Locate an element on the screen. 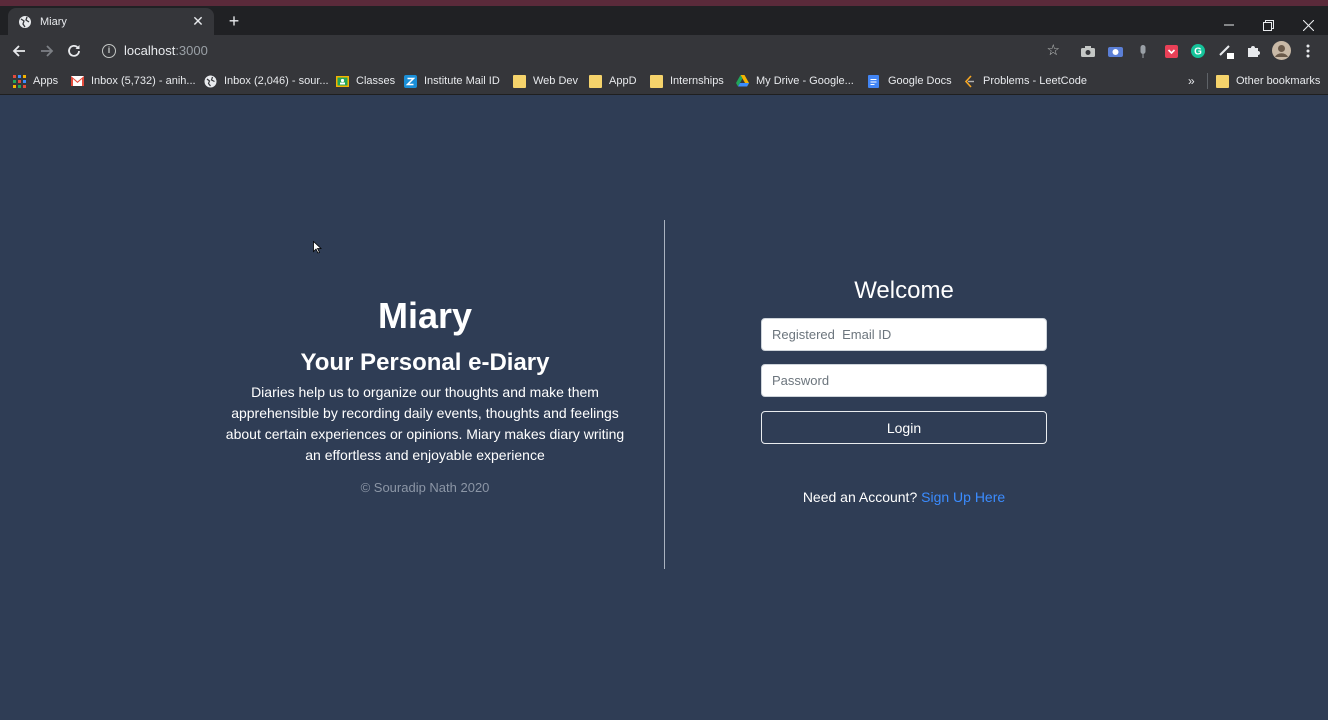 This screenshot has height=720, width=1328. arrow-left-icon is located at coordinates (18, 51).